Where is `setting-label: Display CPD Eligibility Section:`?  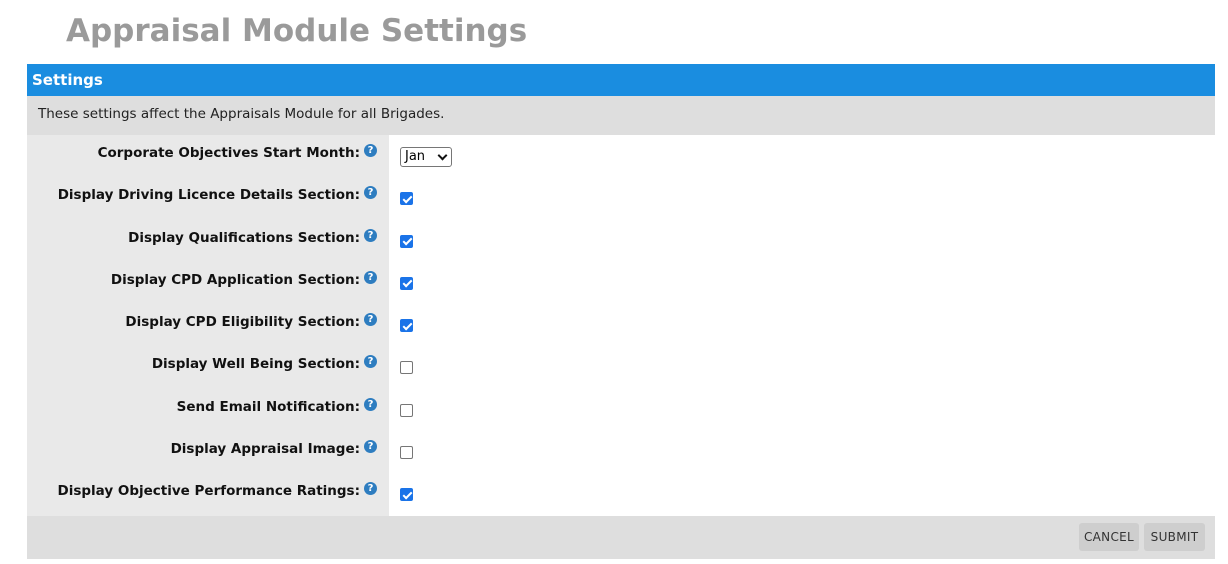
setting-label: Display CPD Eligibility Section: is located at coordinates (242, 322).